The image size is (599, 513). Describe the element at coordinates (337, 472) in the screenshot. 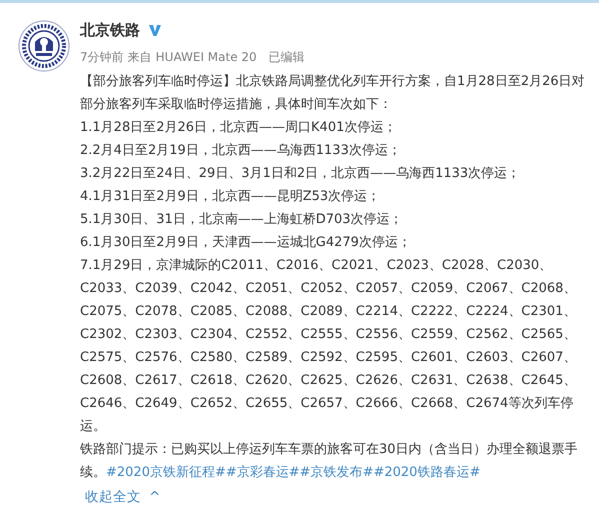

I see `hashtag-link: #京铁发布#` at that location.